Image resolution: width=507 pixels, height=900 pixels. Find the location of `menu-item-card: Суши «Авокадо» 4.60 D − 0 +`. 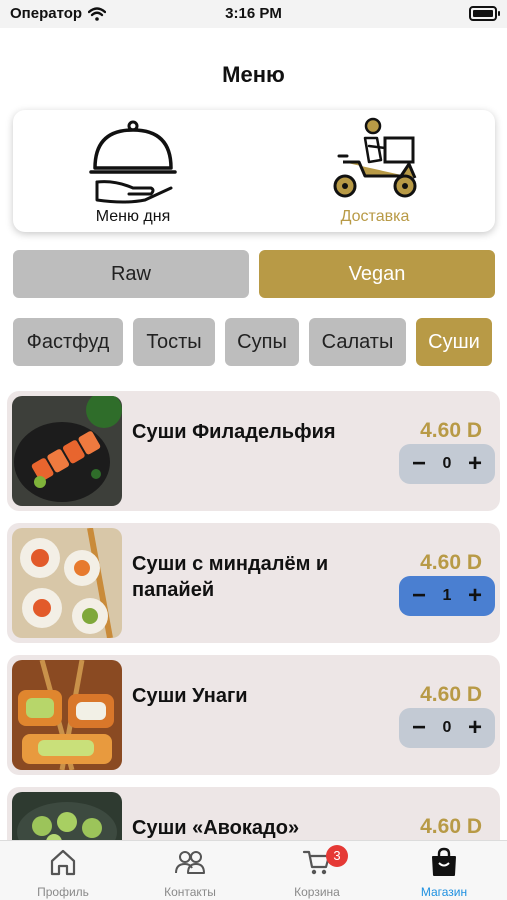

menu-item-card: Суши «Авокадо» 4.60 D − 0 + is located at coordinates (253, 813).